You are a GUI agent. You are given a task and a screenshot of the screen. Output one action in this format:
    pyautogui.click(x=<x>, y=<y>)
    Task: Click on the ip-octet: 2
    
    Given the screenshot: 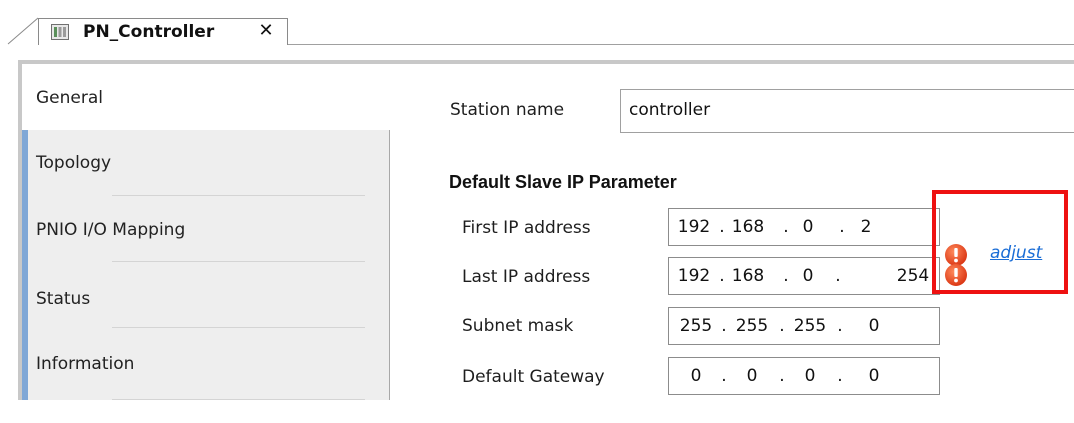 What is the action you would take?
    pyautogui.click(x=866, y=227)
    